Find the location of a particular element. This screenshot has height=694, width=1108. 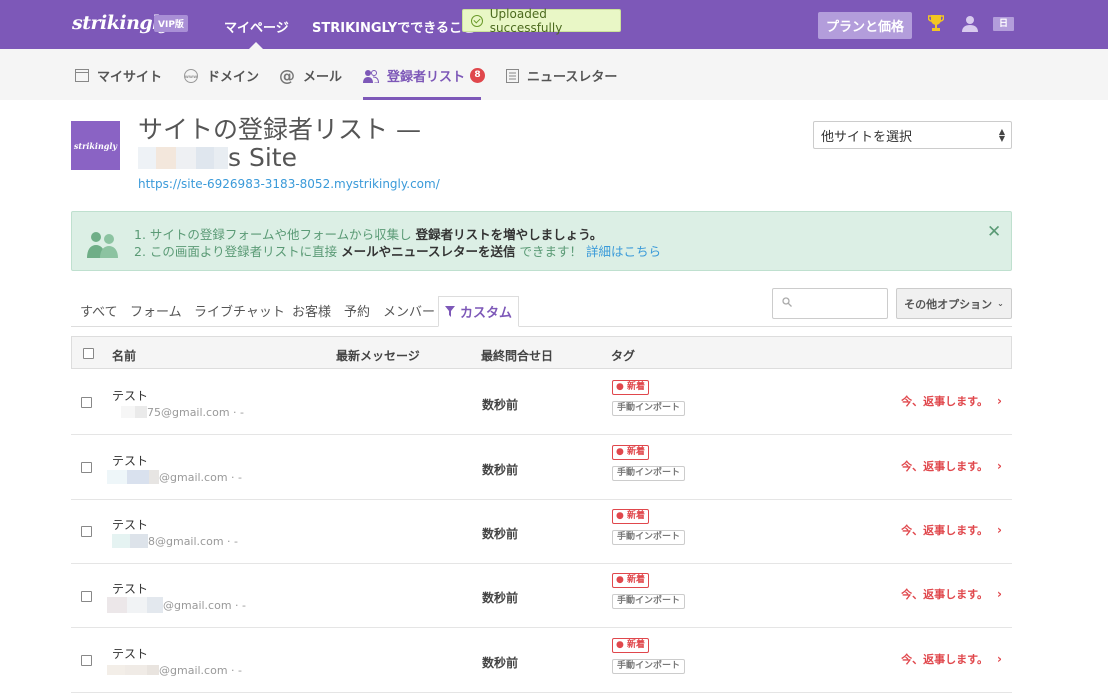

search-input is located at coordinates (830, 303).